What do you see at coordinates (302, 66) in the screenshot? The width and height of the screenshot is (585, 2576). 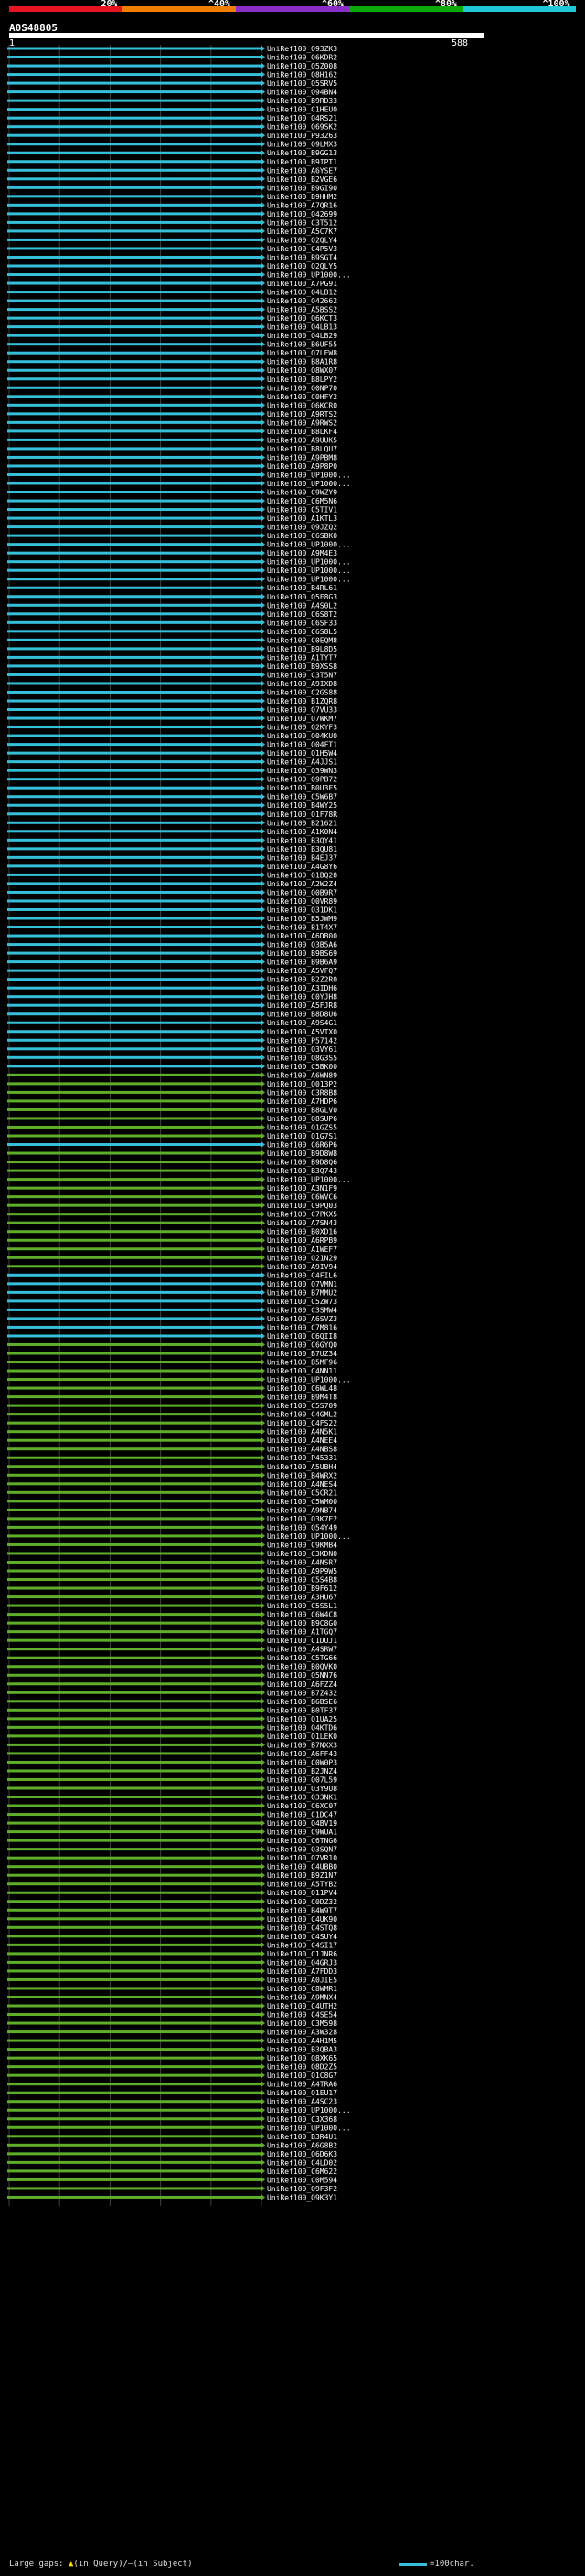 I see `hit-label: UniRef100_Q5Z008` at bounding box center [302, 66].